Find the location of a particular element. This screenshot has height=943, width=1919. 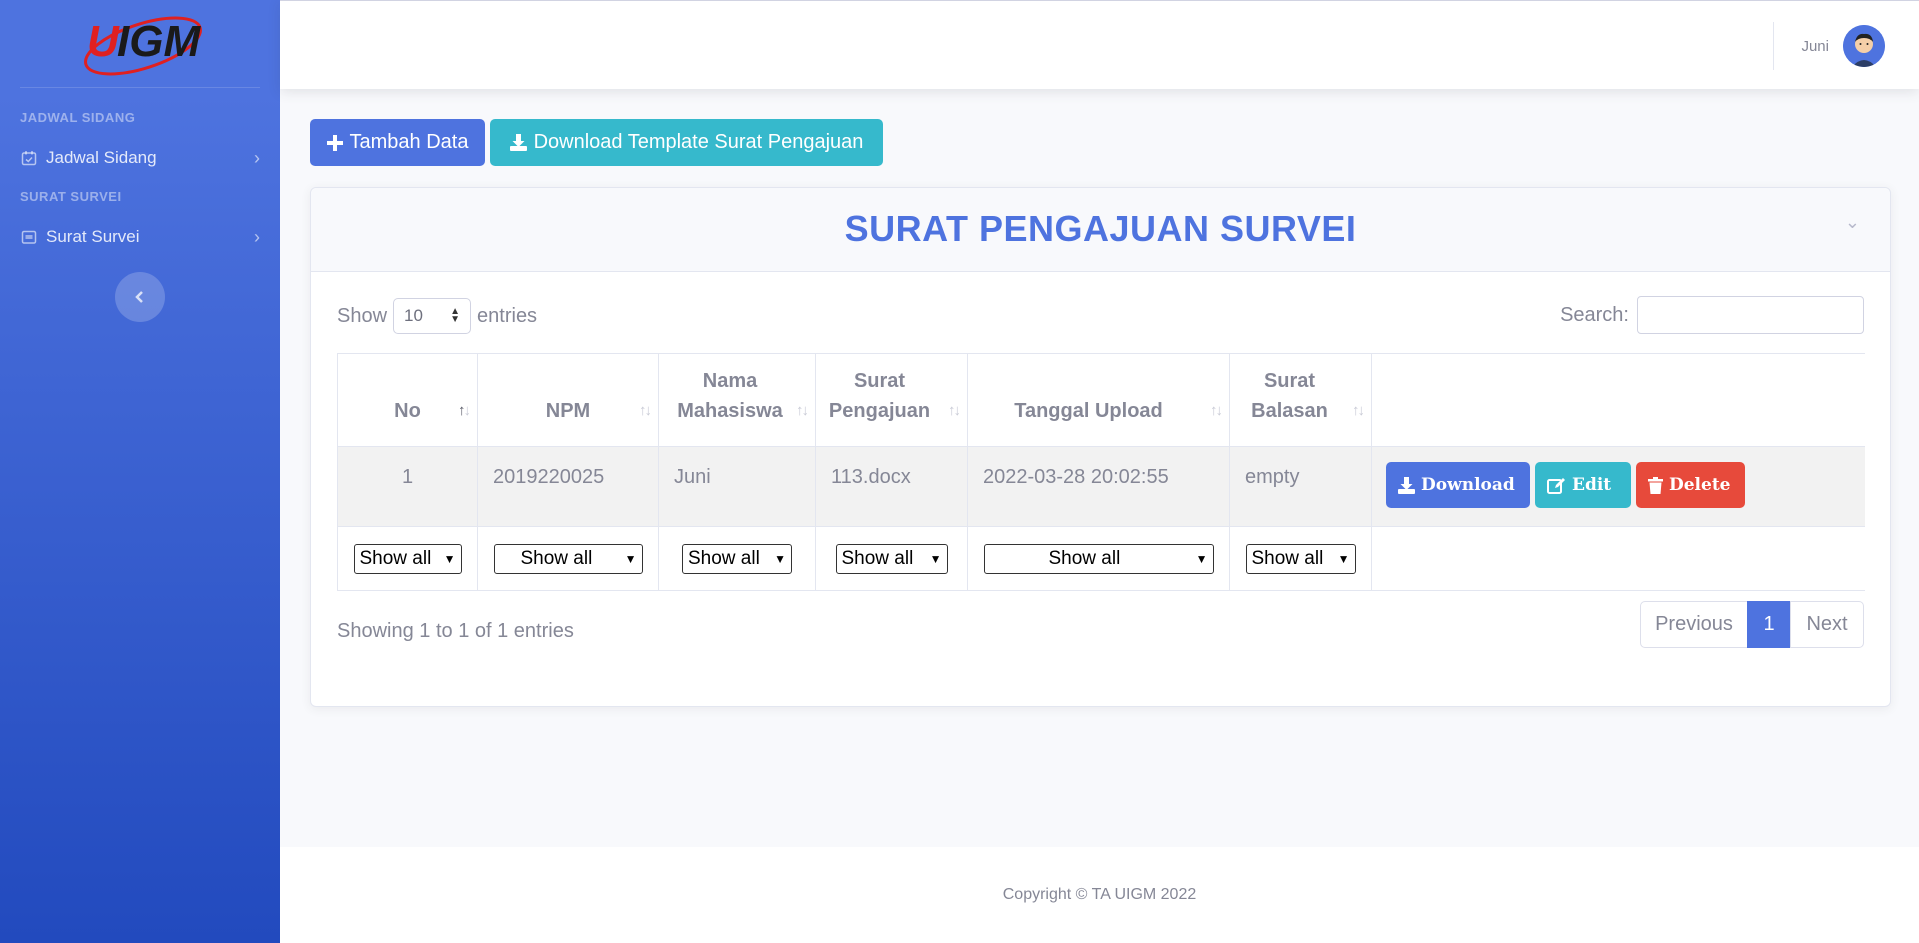

column-header-label: Surat Pengajuan is located at coordinates (879, 396).